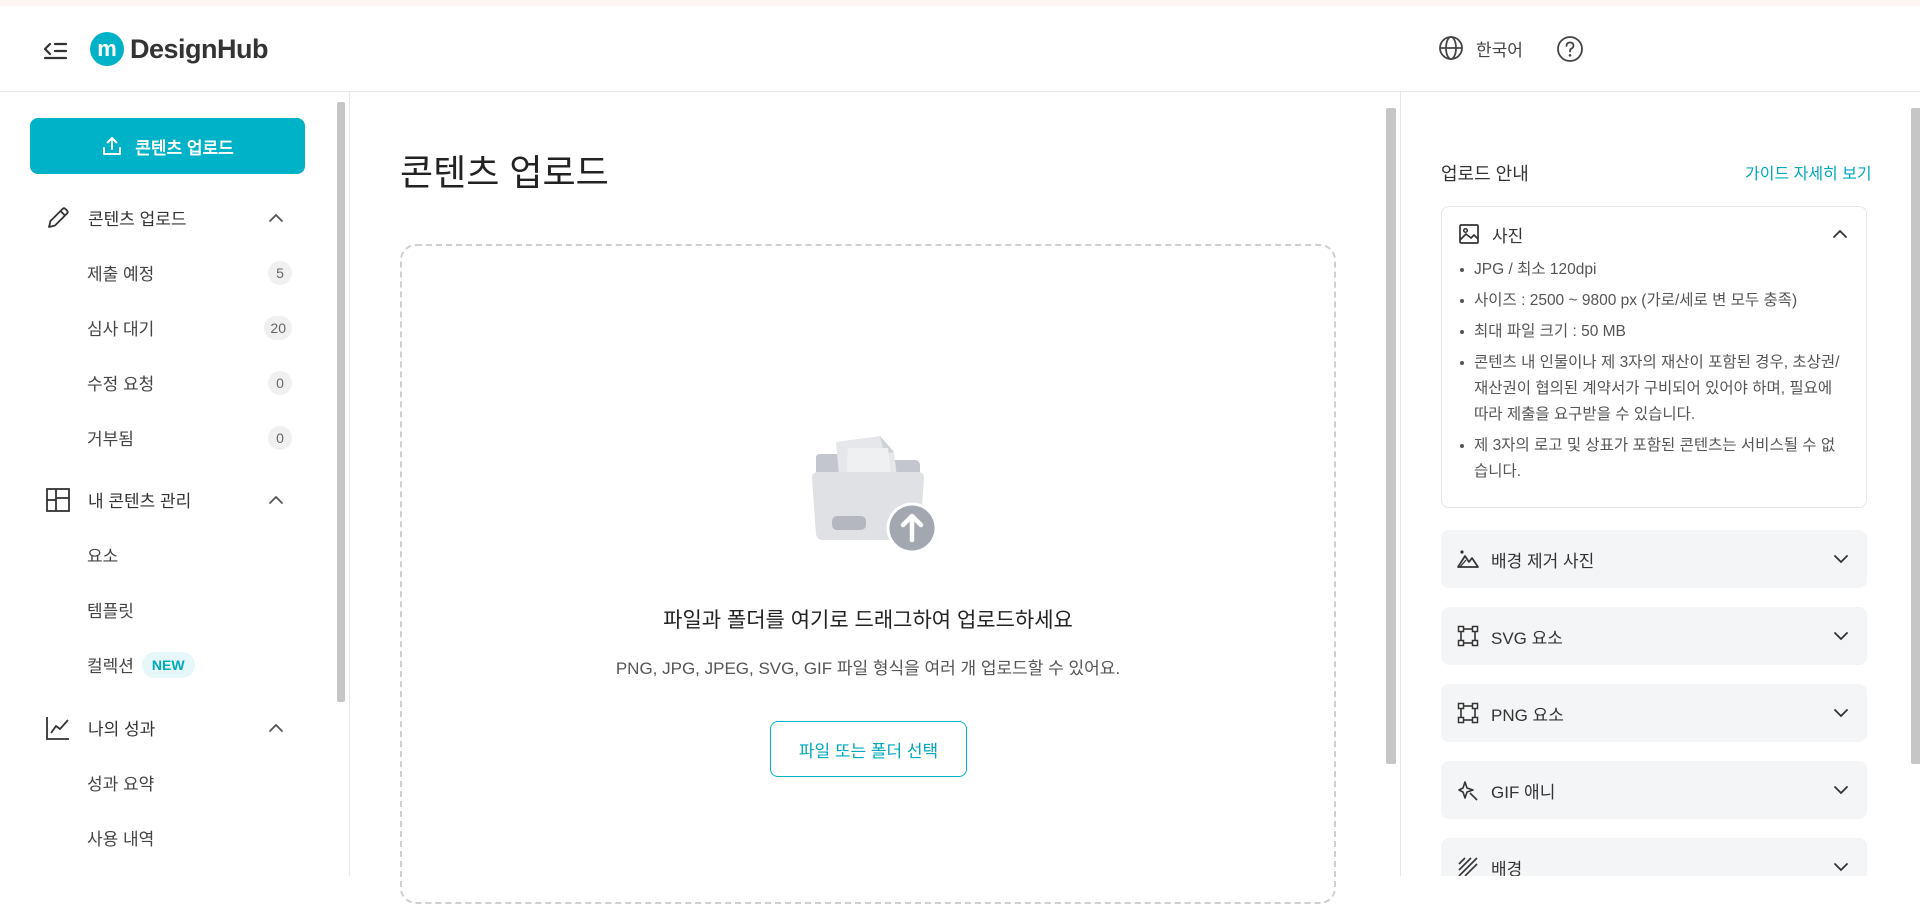 The width and height of the screenshot is (1920, 904). What do you see at coordinates (121, 329) in the screenshot?
I see `sidebar-item-label: 심사 대기` at bounding box center [121, 329].